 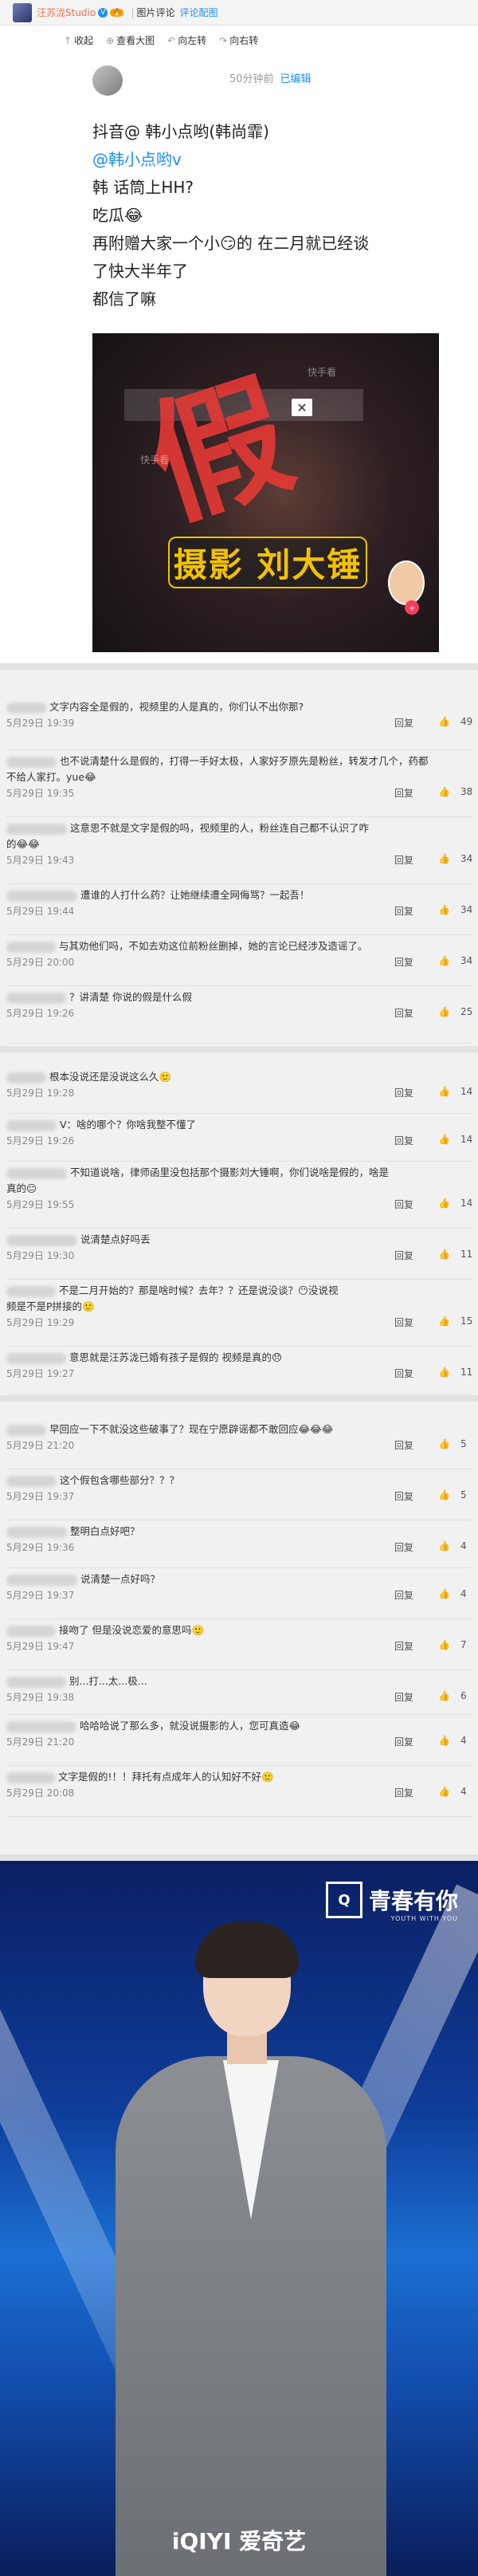 What do you see at coordinates (466, 1092) in the screenshot?
I see `like-count: 14` at bounding box center [466, 1092].